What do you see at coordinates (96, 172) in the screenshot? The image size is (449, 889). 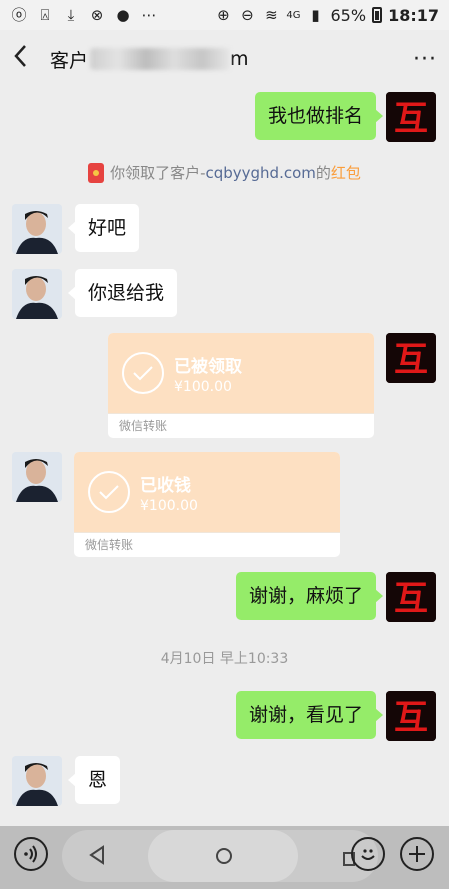 I see `red-packet-icon` at bounding box center [96, 172].